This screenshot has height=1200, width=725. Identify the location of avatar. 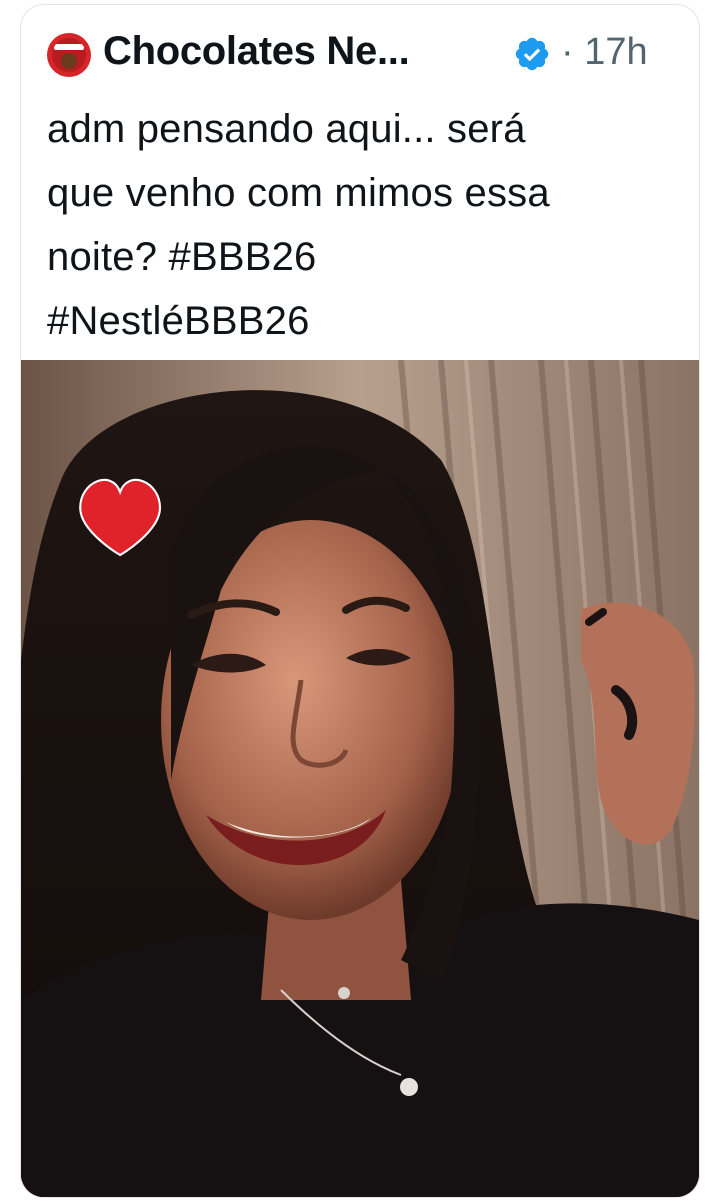
(69, 55).